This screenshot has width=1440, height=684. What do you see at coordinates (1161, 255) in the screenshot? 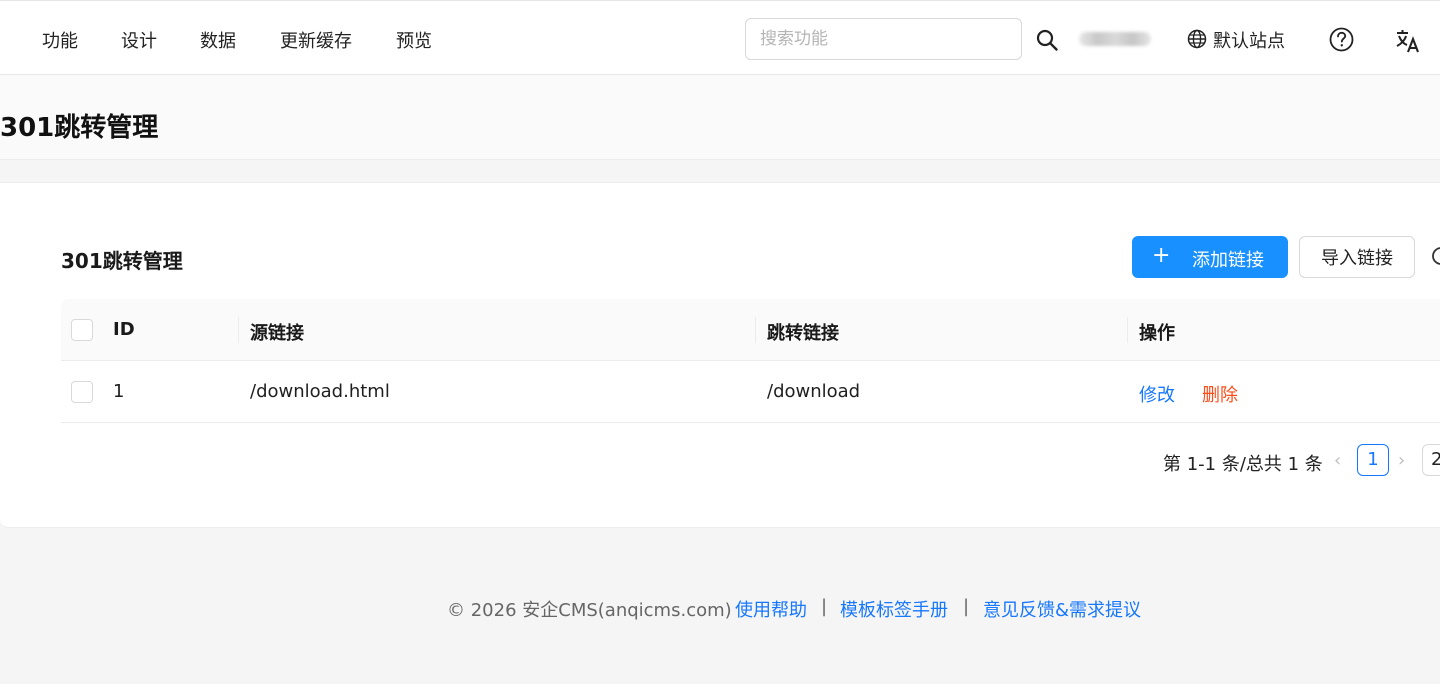
I see `plus-icon: +` at bounding box center [1161, 255].